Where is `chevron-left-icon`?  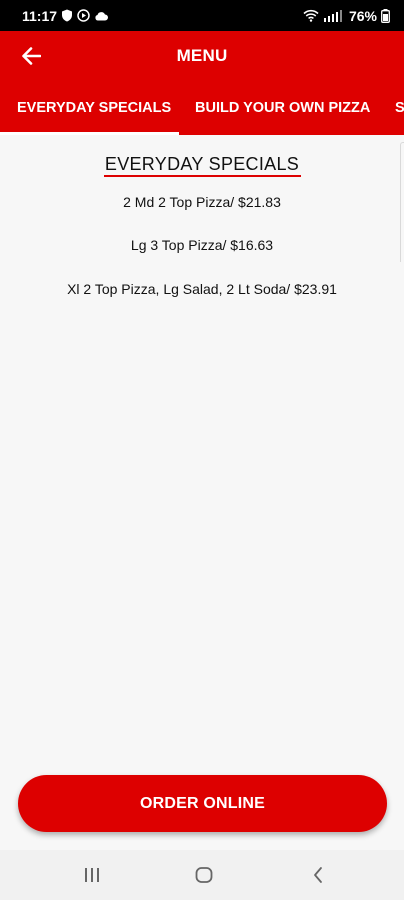 chevron-left-icon is located at coordinates (318, 875).